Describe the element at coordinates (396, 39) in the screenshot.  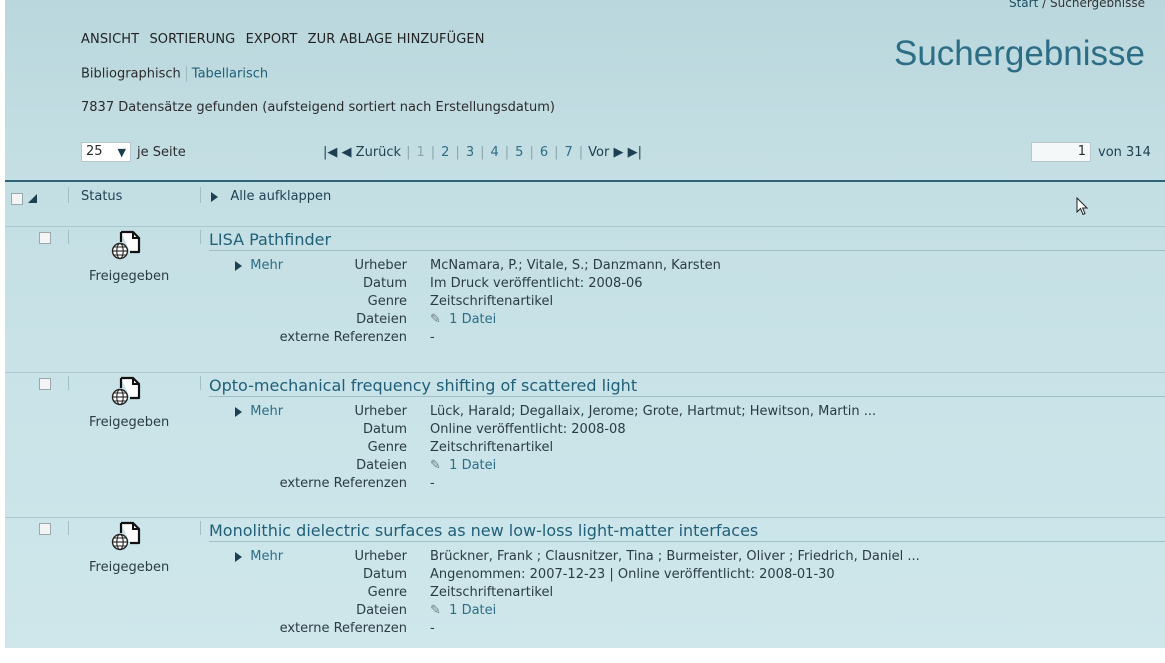
I see `menu-zur-ablage: ZUR ABLAGE HINZUFÜGEN` at that location.